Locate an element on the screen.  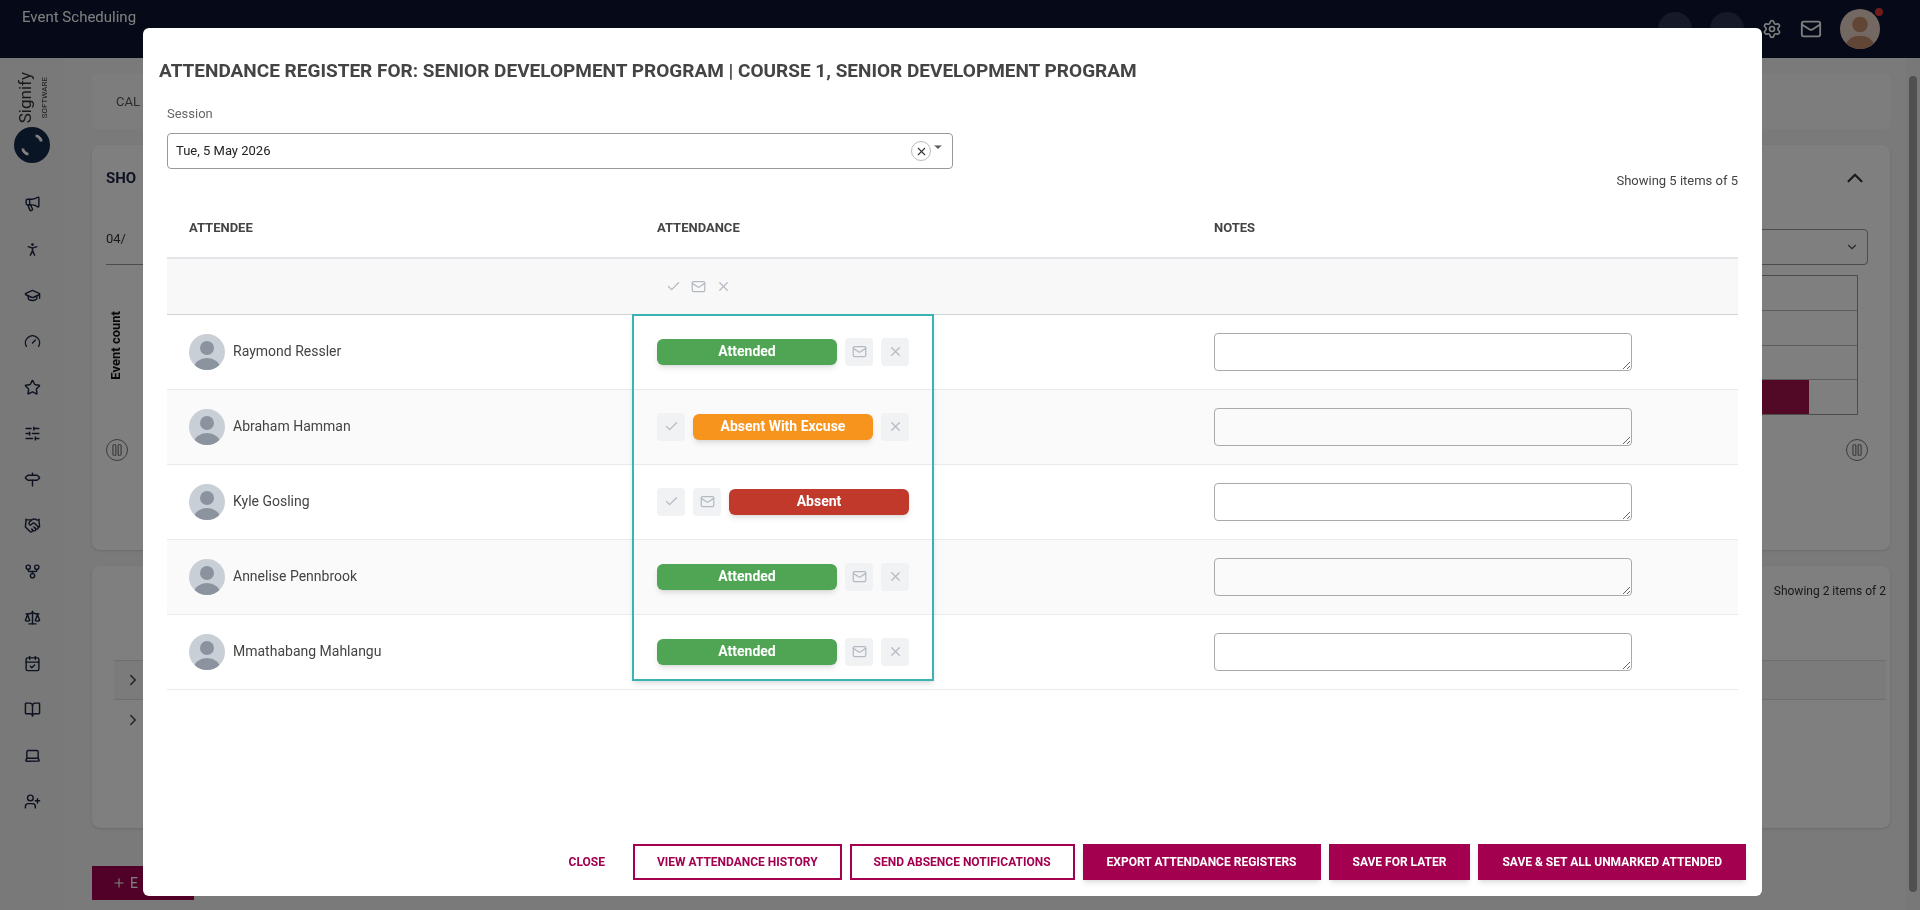
item-count: Showing 2 items of 2 is located at coordinates (1829, 591).